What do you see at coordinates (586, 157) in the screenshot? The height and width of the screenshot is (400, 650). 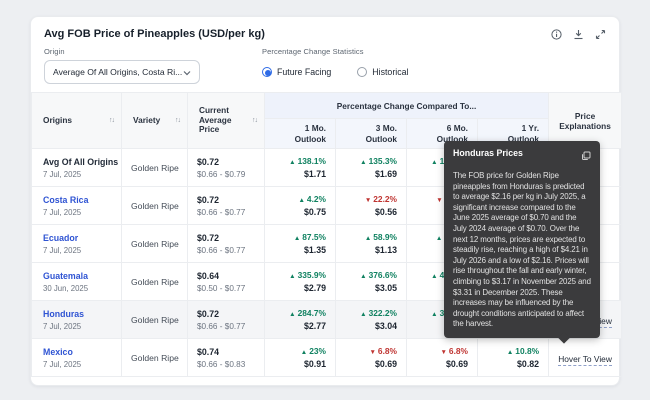 I see `copy-icon` at bounding box center [586, 157].